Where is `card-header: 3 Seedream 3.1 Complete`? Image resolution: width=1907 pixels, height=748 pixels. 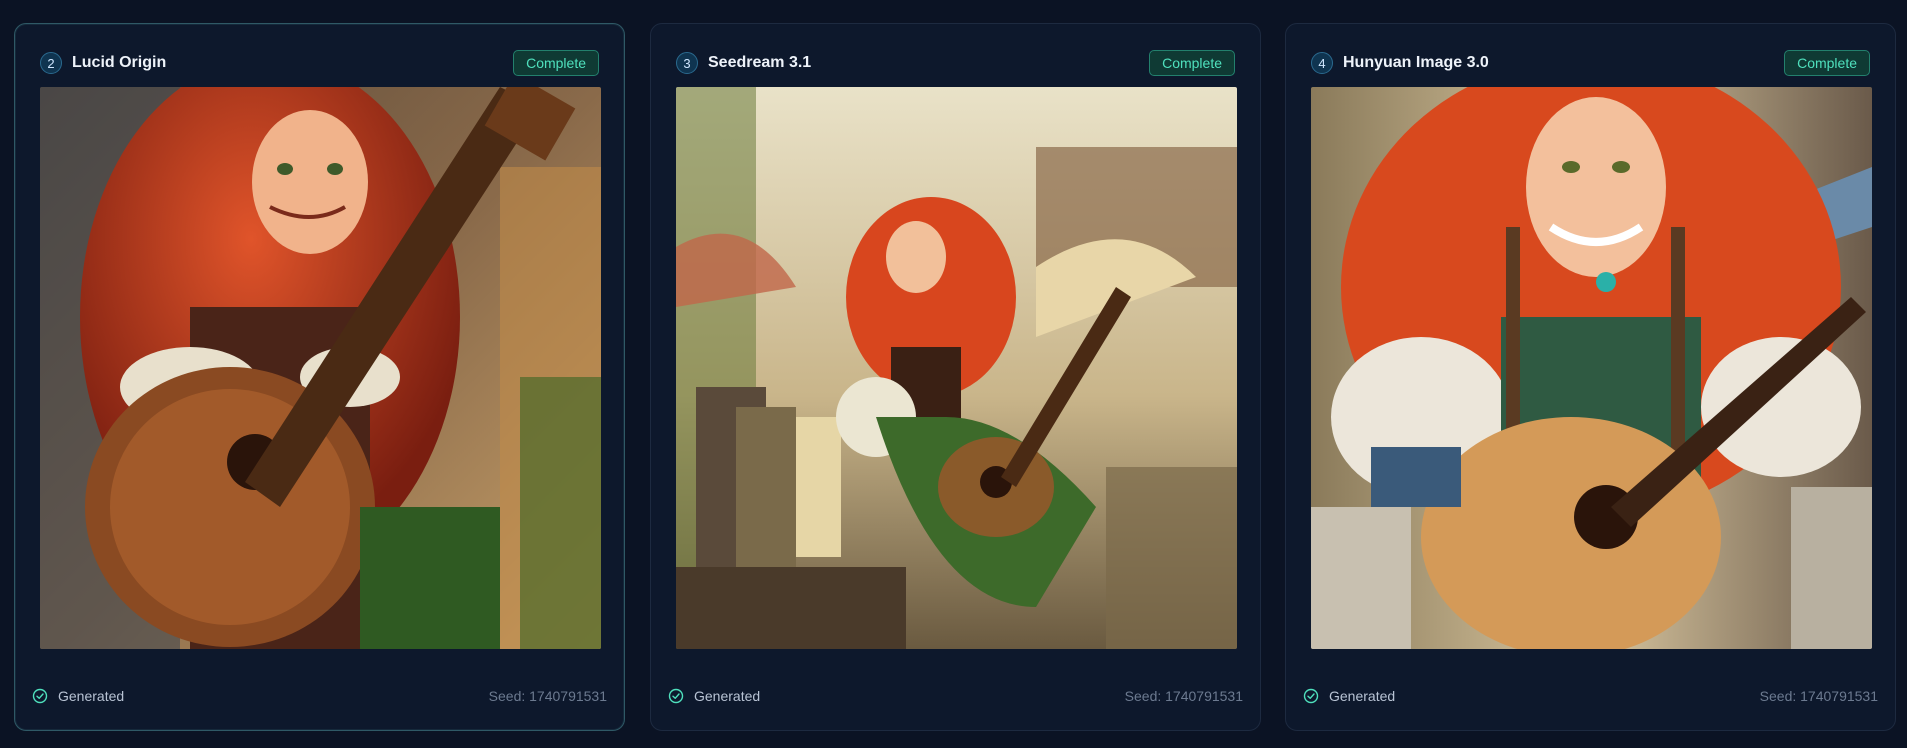
card-header: 3 Seedream 3.1 Complete is located at coordinates (955, 64).